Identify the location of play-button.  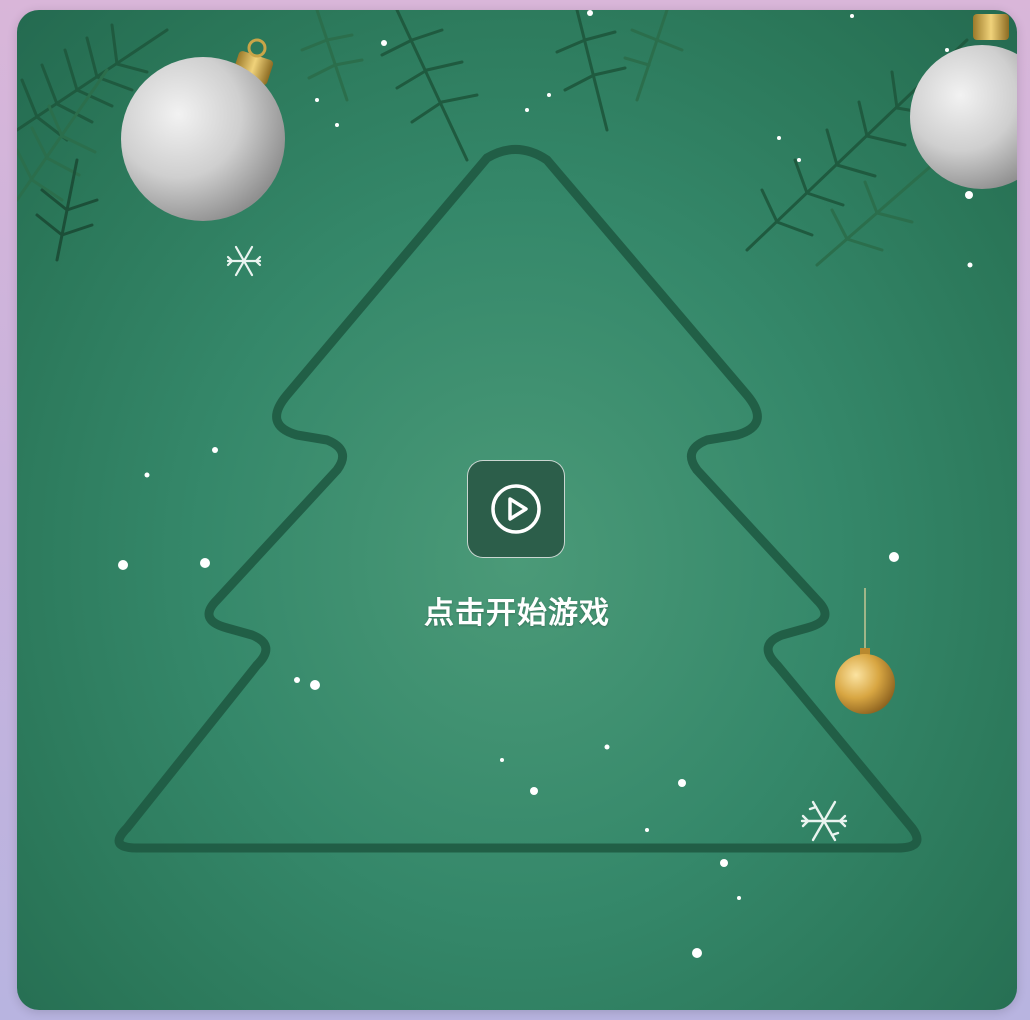
(516, 509).